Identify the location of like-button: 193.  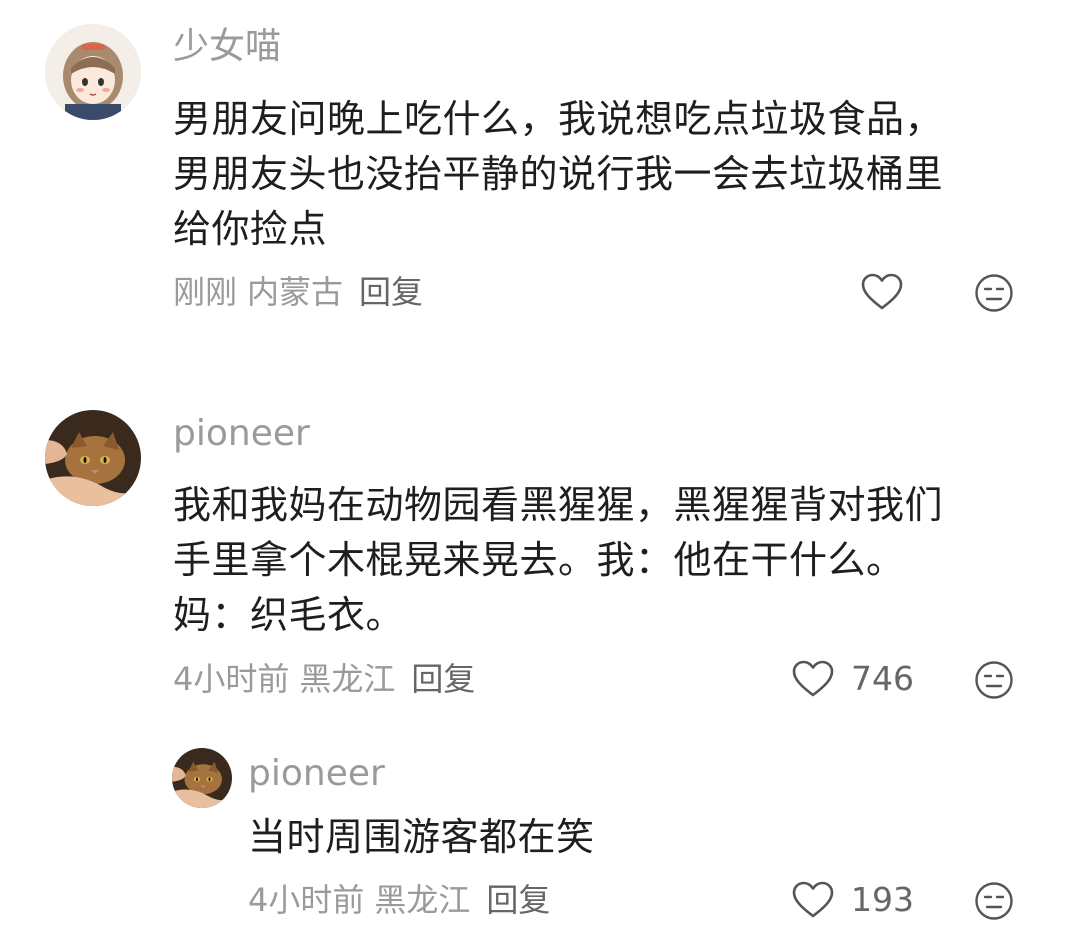
(852, 900).